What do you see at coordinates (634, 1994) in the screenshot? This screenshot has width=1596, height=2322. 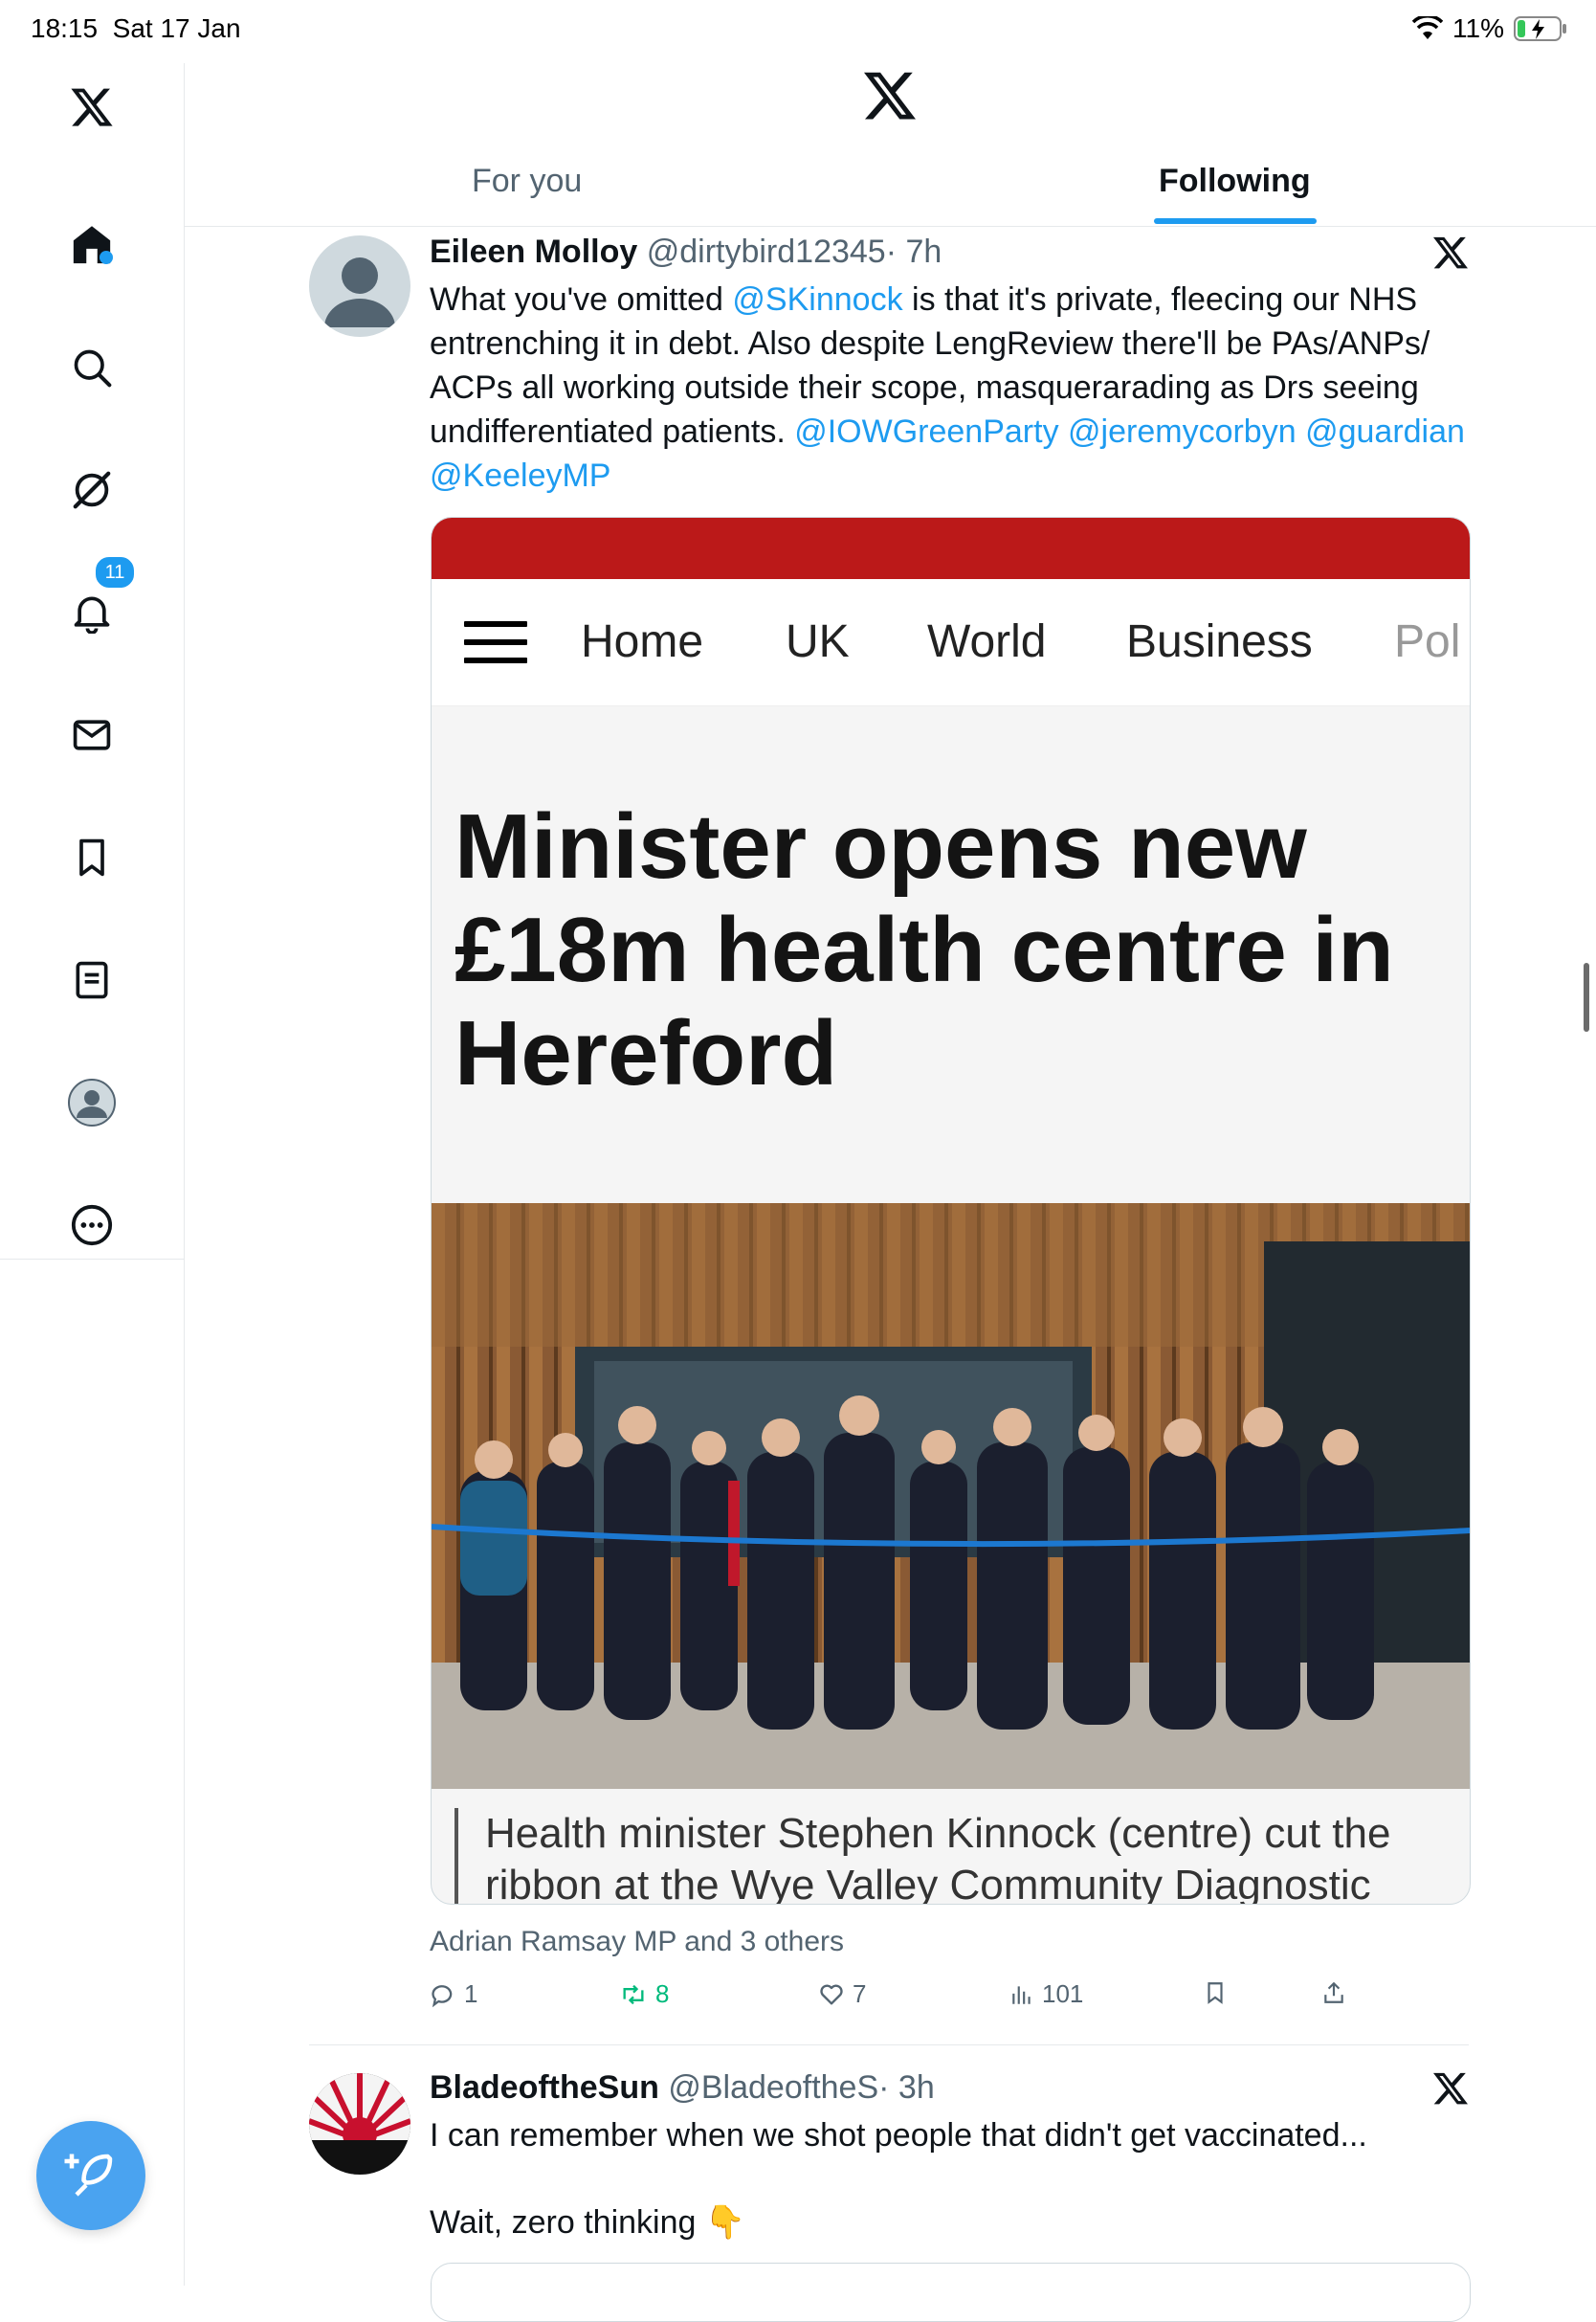 I see `retweet-icon` at bounding box center [634, 1994].